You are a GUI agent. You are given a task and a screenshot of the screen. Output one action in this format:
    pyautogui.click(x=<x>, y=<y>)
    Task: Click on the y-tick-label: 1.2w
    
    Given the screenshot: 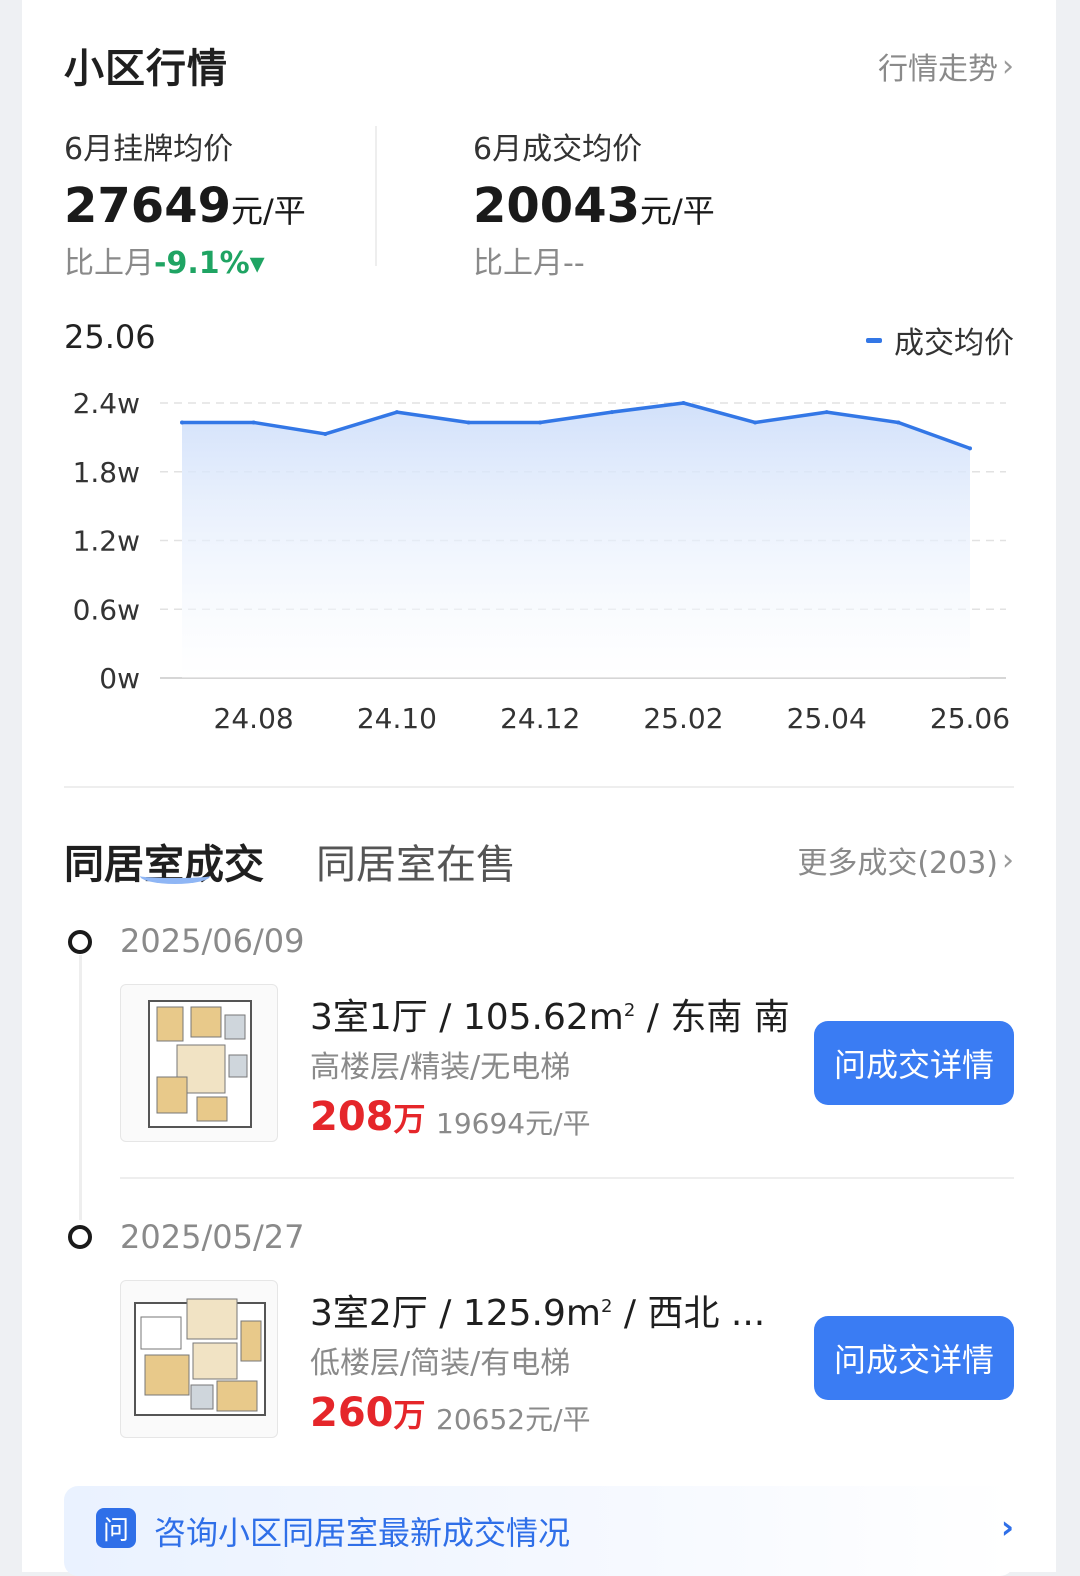 What is the action you would take?
    pyautogui.click(x=106, y=541)
    